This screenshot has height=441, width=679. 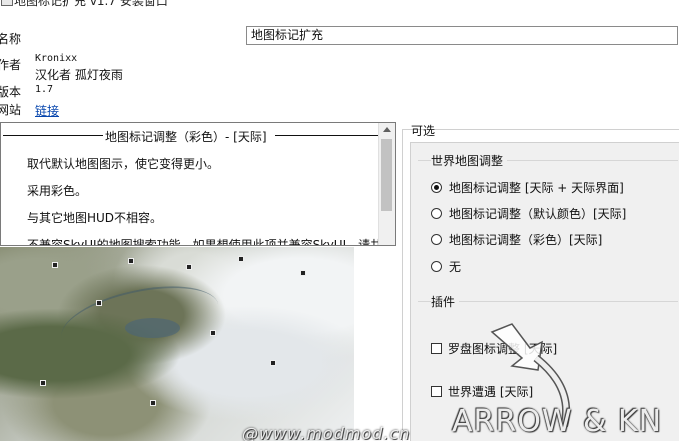 I want to click on description-scrollbar, so click(x=386, y=184).